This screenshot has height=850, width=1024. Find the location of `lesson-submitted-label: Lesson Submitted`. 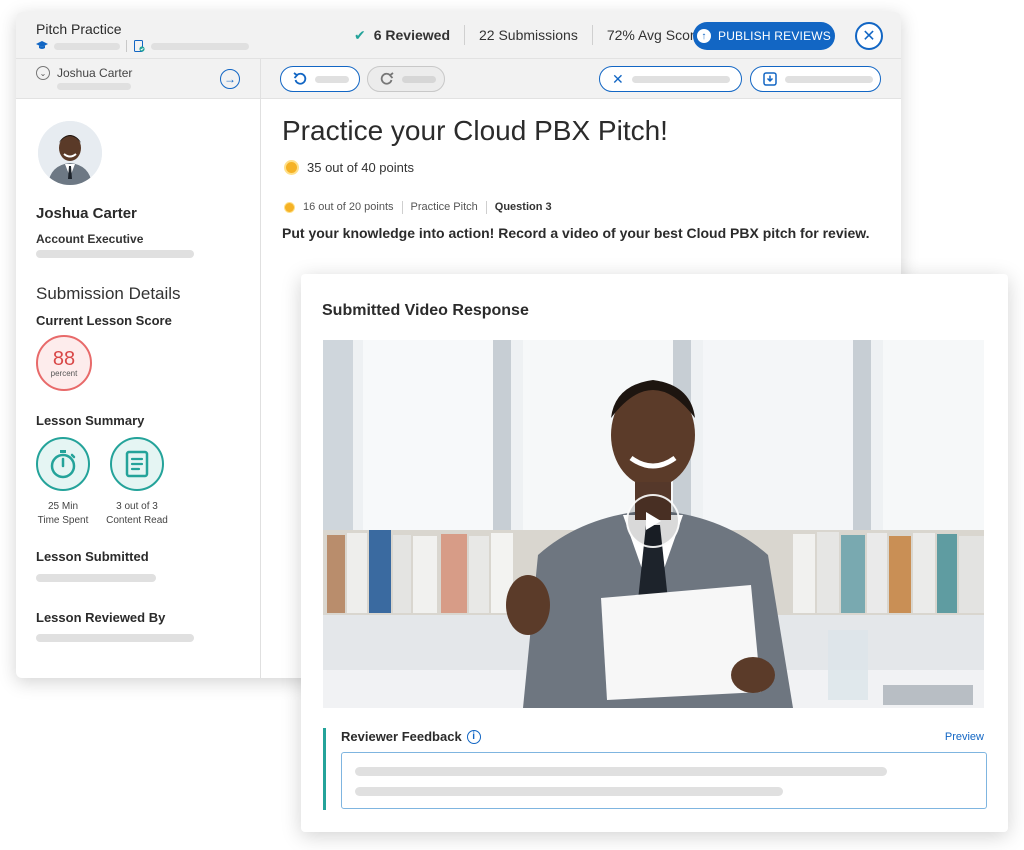

lesson-submitted-label: Lesson Submitted is located at coordinates (92, 556).